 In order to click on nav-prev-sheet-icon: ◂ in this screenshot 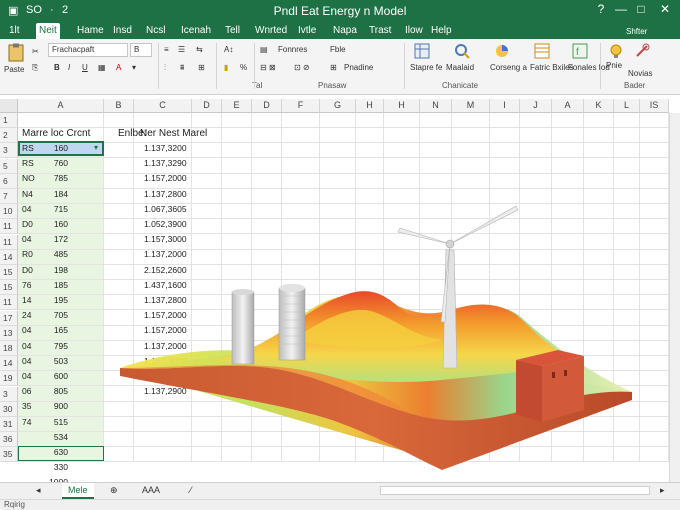, I will do `click(38, 491)`.